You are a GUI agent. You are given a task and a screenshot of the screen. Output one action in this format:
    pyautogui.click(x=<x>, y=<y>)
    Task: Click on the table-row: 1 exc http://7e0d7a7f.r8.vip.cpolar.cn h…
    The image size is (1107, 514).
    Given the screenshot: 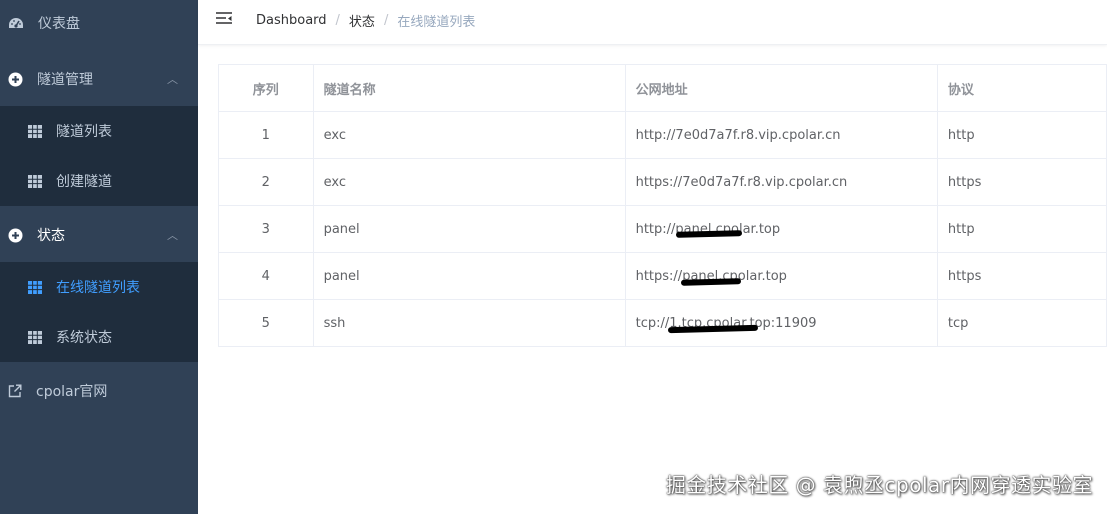 What is the action you would take?
    pyautogui.click(x=662, y=135)
    